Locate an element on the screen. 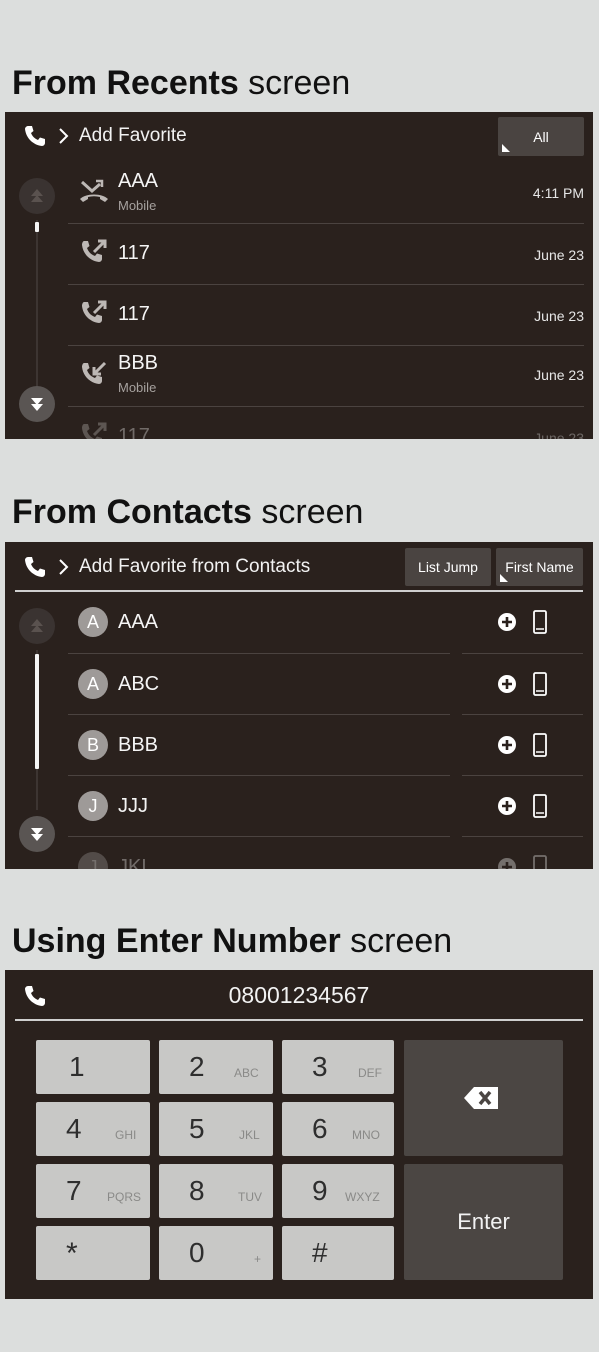 Image resolution: width=599 pixels, height=1352 pixels. key-9: 9 WXYZ is located at coordinates (338, 1191).